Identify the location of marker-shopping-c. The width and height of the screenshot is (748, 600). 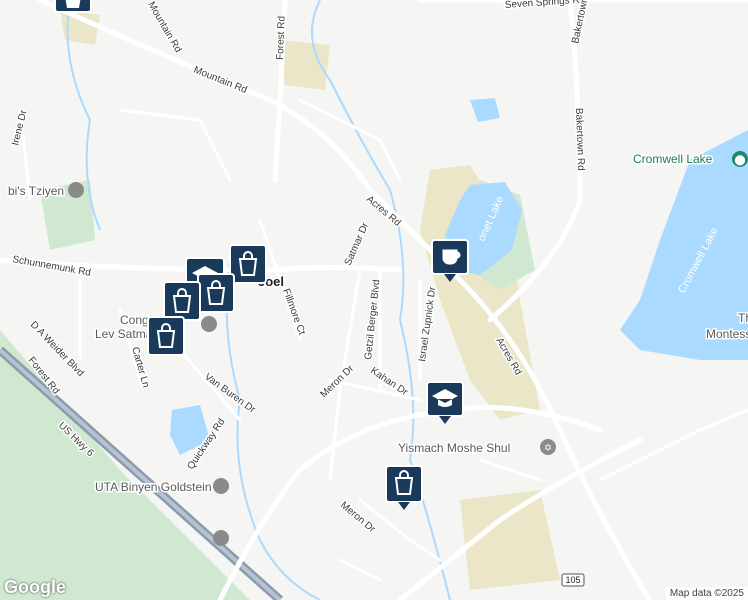
(182, 301).